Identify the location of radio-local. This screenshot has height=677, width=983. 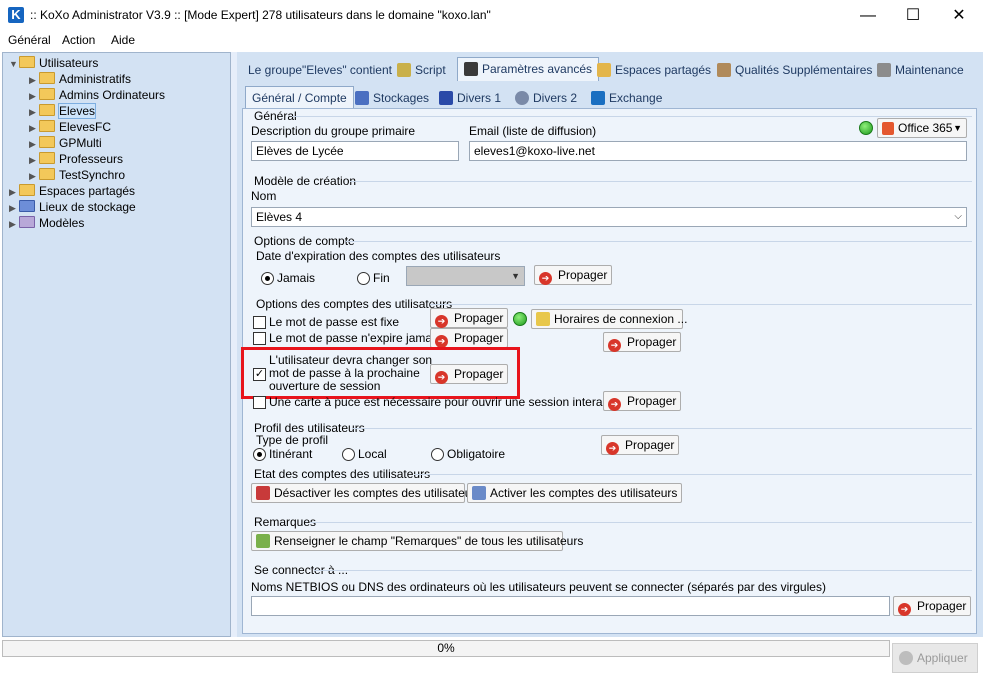
(348, 454).